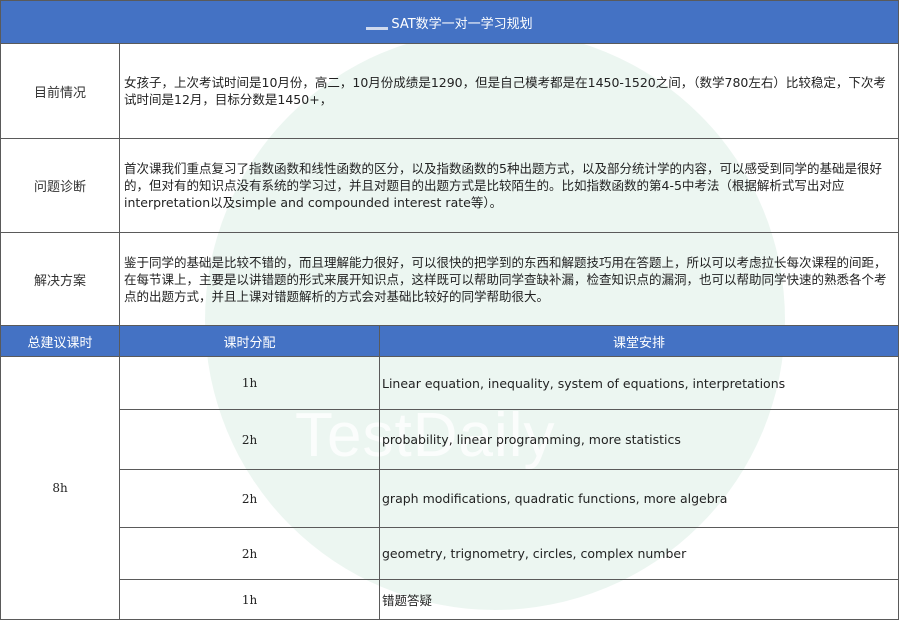  What do you see at coordinates (60, 91) in the screenshot?
I see `current-situation-label: 目前情况` at bounding box center [60, 91].